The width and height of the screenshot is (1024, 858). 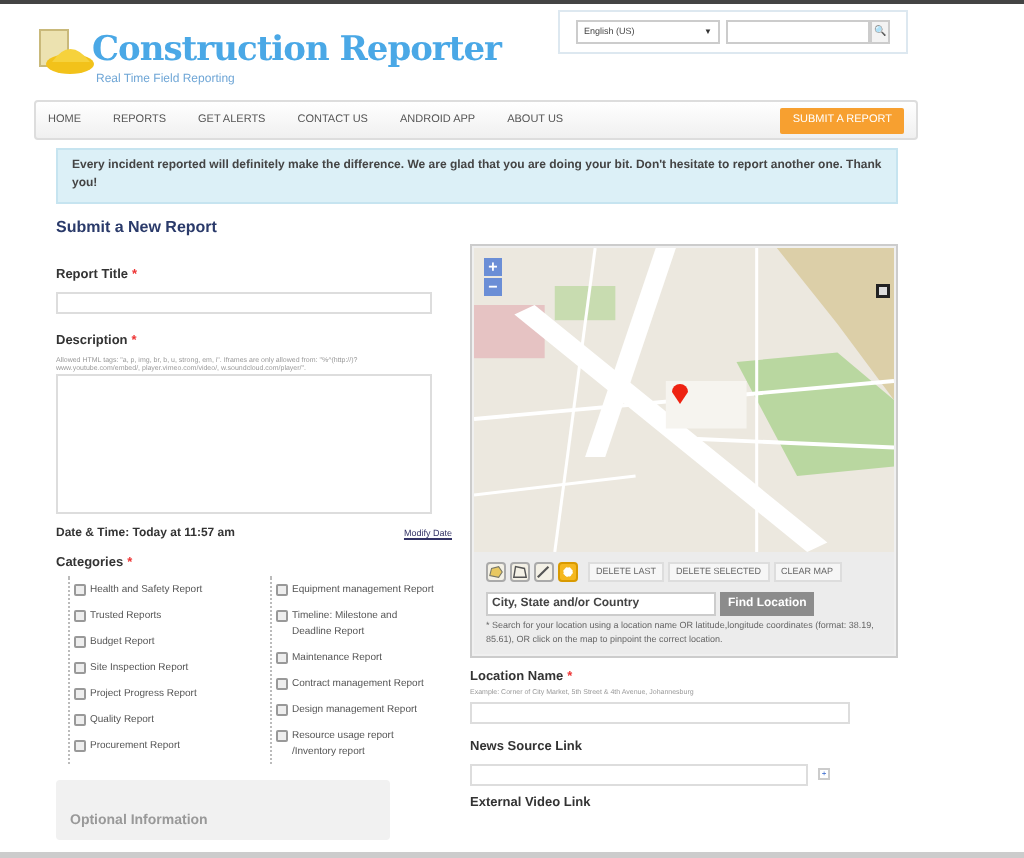 I want to click on pencil-icon, so click(x=544, y=572).